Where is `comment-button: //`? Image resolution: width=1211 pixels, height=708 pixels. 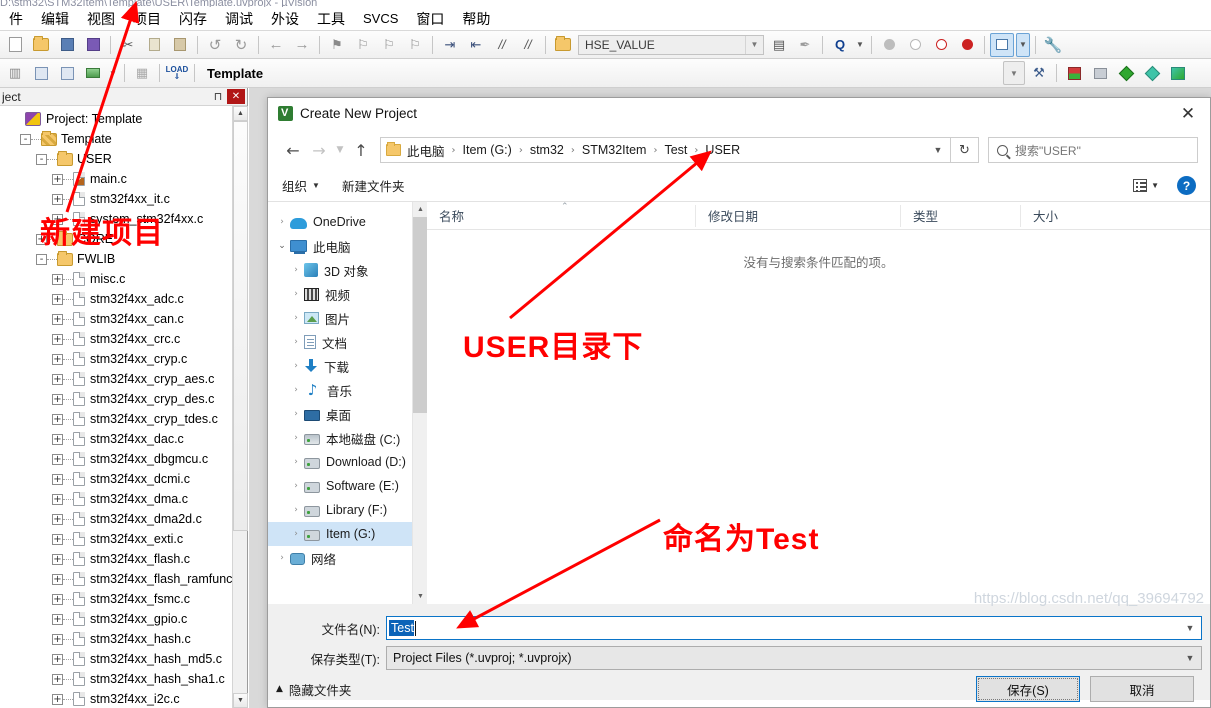 comment-button: // is located at coordinates (502, 45).